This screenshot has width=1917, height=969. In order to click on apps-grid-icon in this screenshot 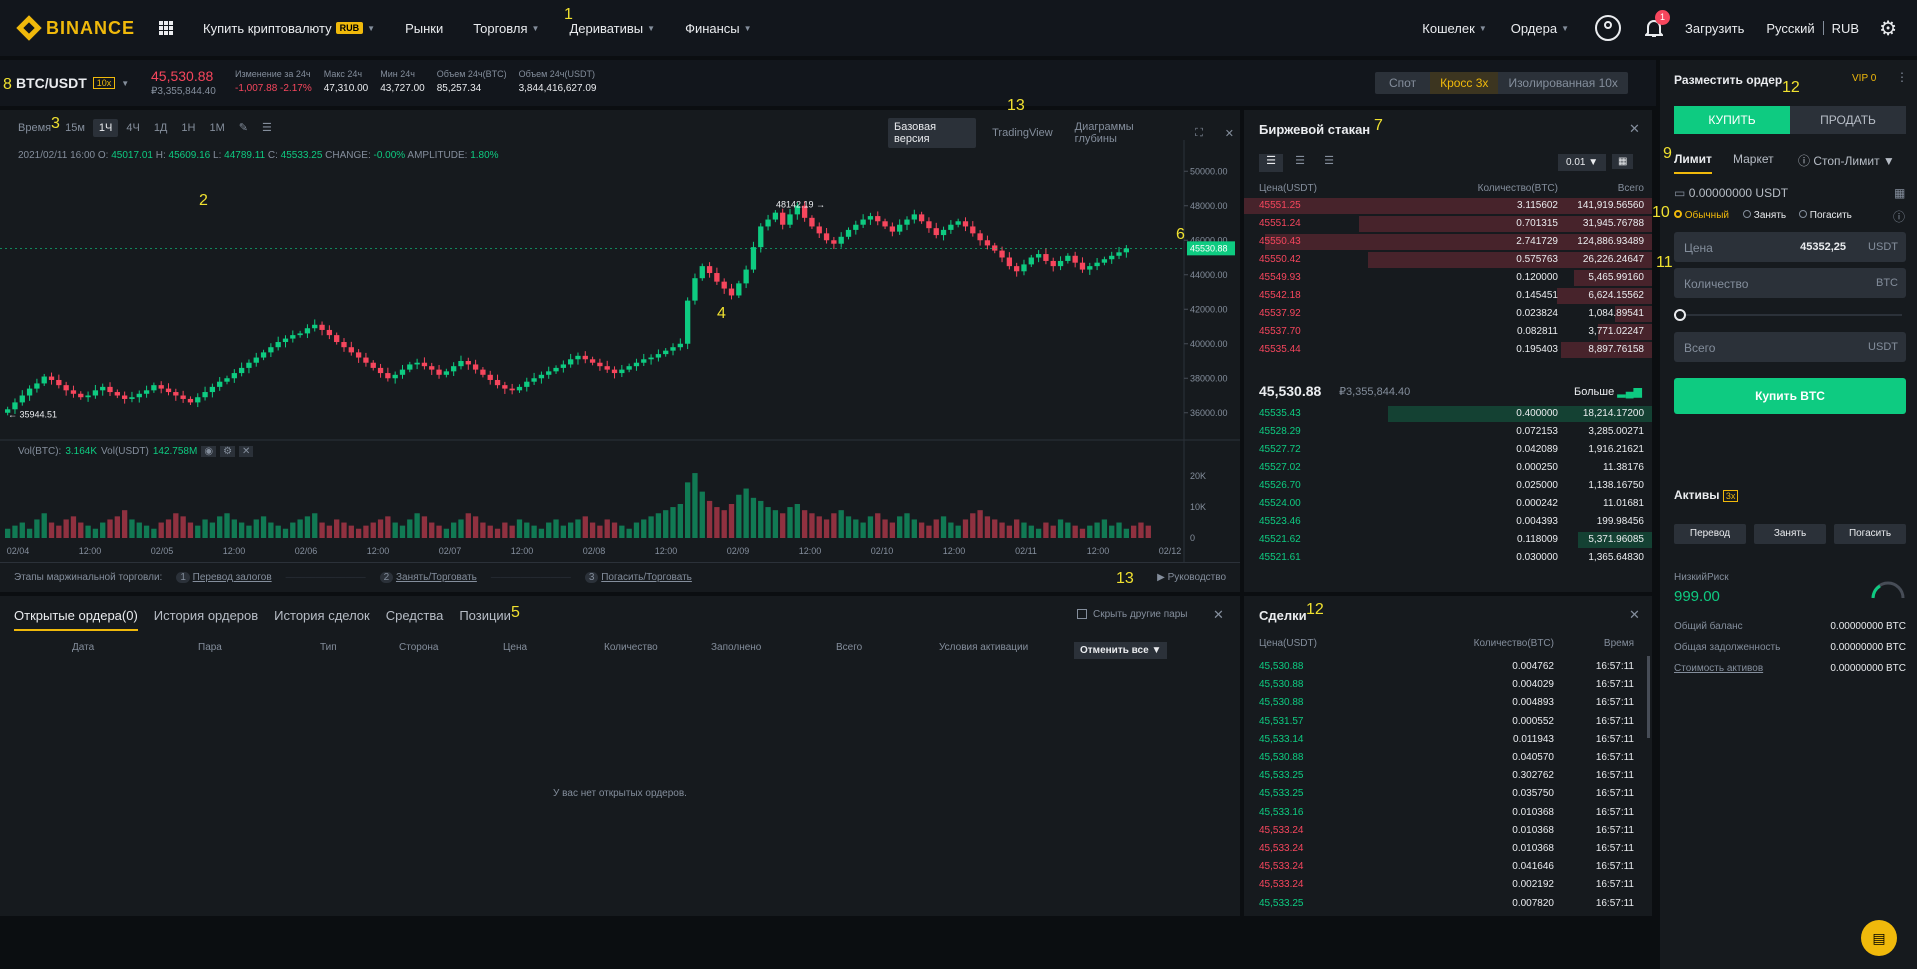, I will do `click(166, 28)`.